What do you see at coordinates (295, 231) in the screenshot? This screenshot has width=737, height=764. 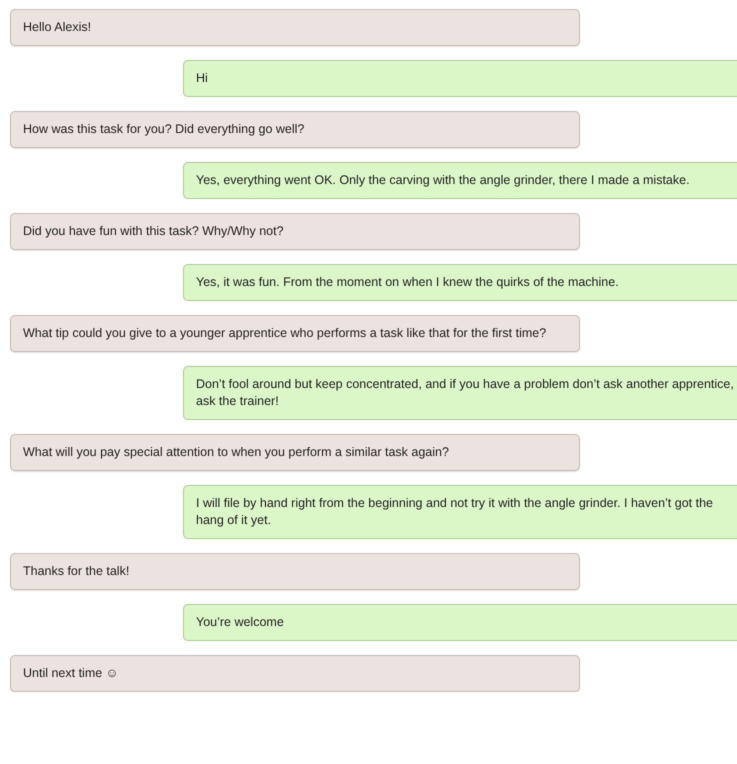 I see `received-message: Did you have fun with this task? Why/Why not?` at bounding box center [295, 231].